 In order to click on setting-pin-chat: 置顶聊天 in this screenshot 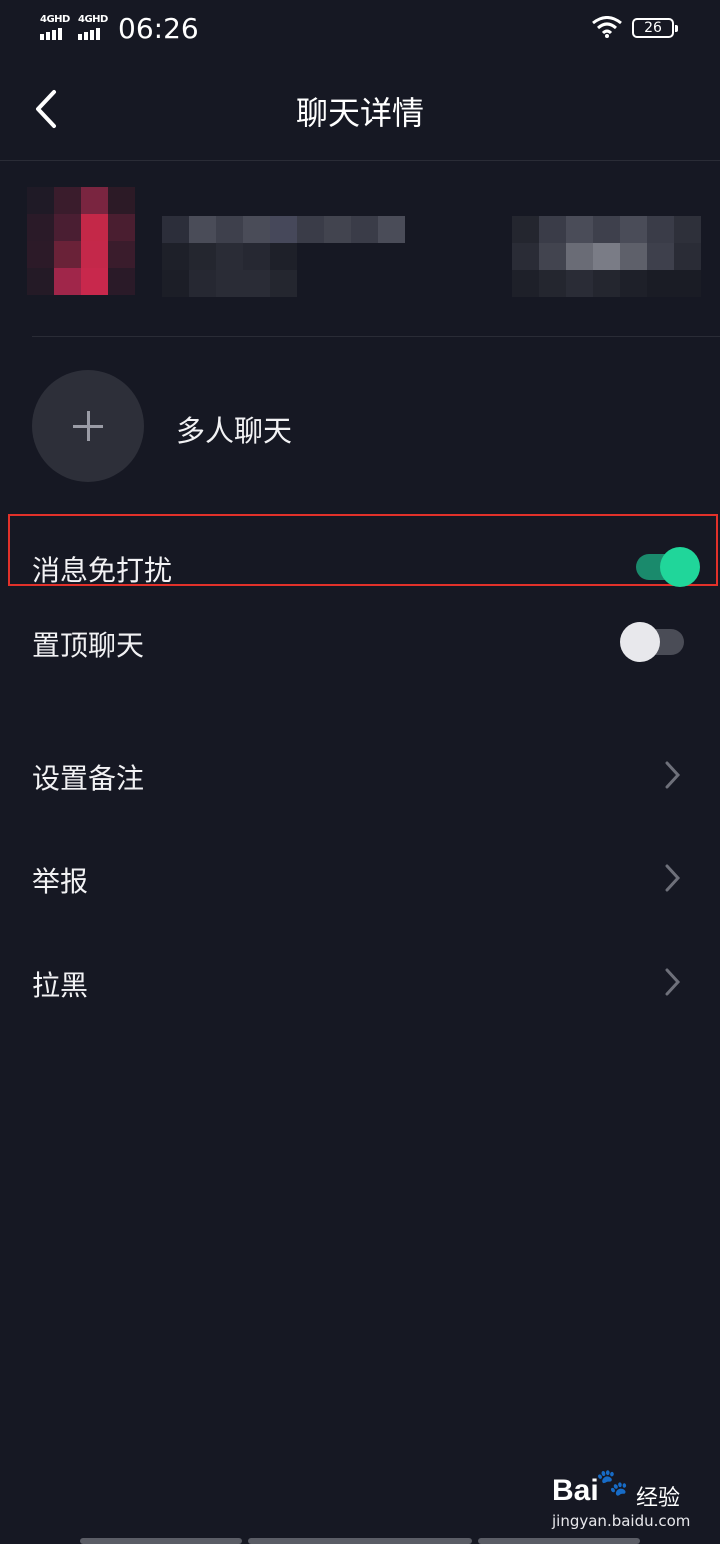, I will do `click(360, 642)`.